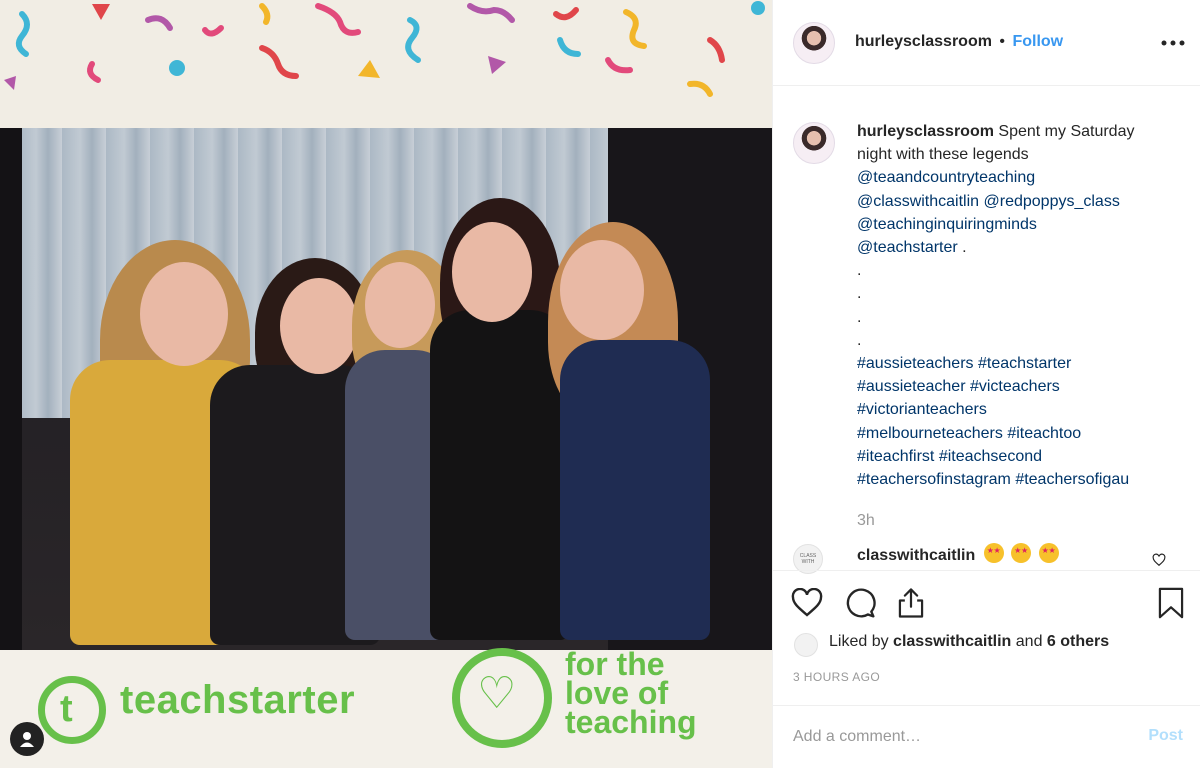 This screenshot has height=768, width=1200. Describe the element at coordinates (946, 177) in the screenshot. I see `mention-link: @teaandcountryteaching` at that location.